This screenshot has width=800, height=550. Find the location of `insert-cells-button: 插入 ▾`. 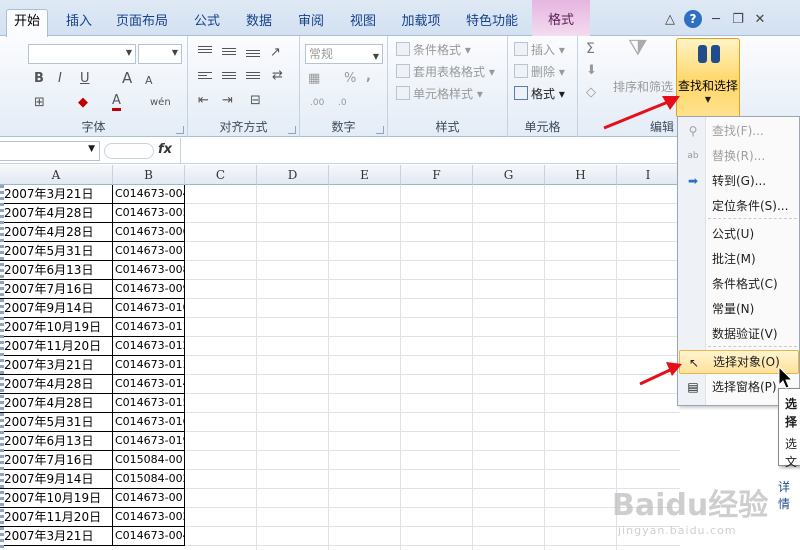

insert-cells-button: 插入 ▾ is located at coordinates (539, 50).